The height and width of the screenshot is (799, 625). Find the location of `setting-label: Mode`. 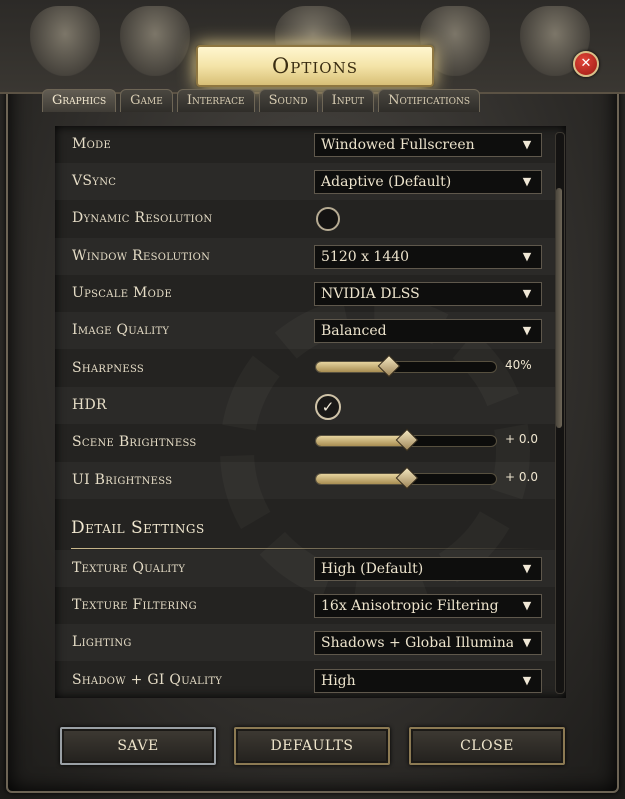

setting-label: Mode is located at coordinates (92, 144).